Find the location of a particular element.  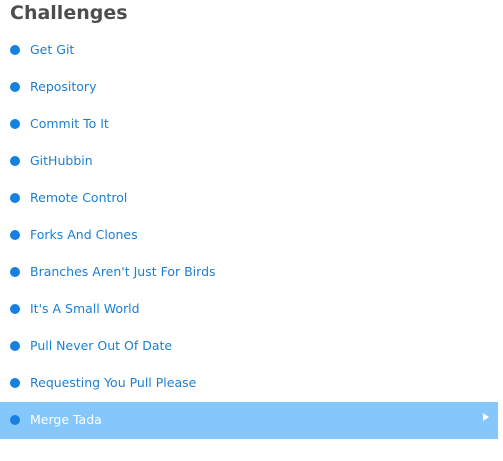

challenge-link: It's A Small World is located at coordinates (85, 309).